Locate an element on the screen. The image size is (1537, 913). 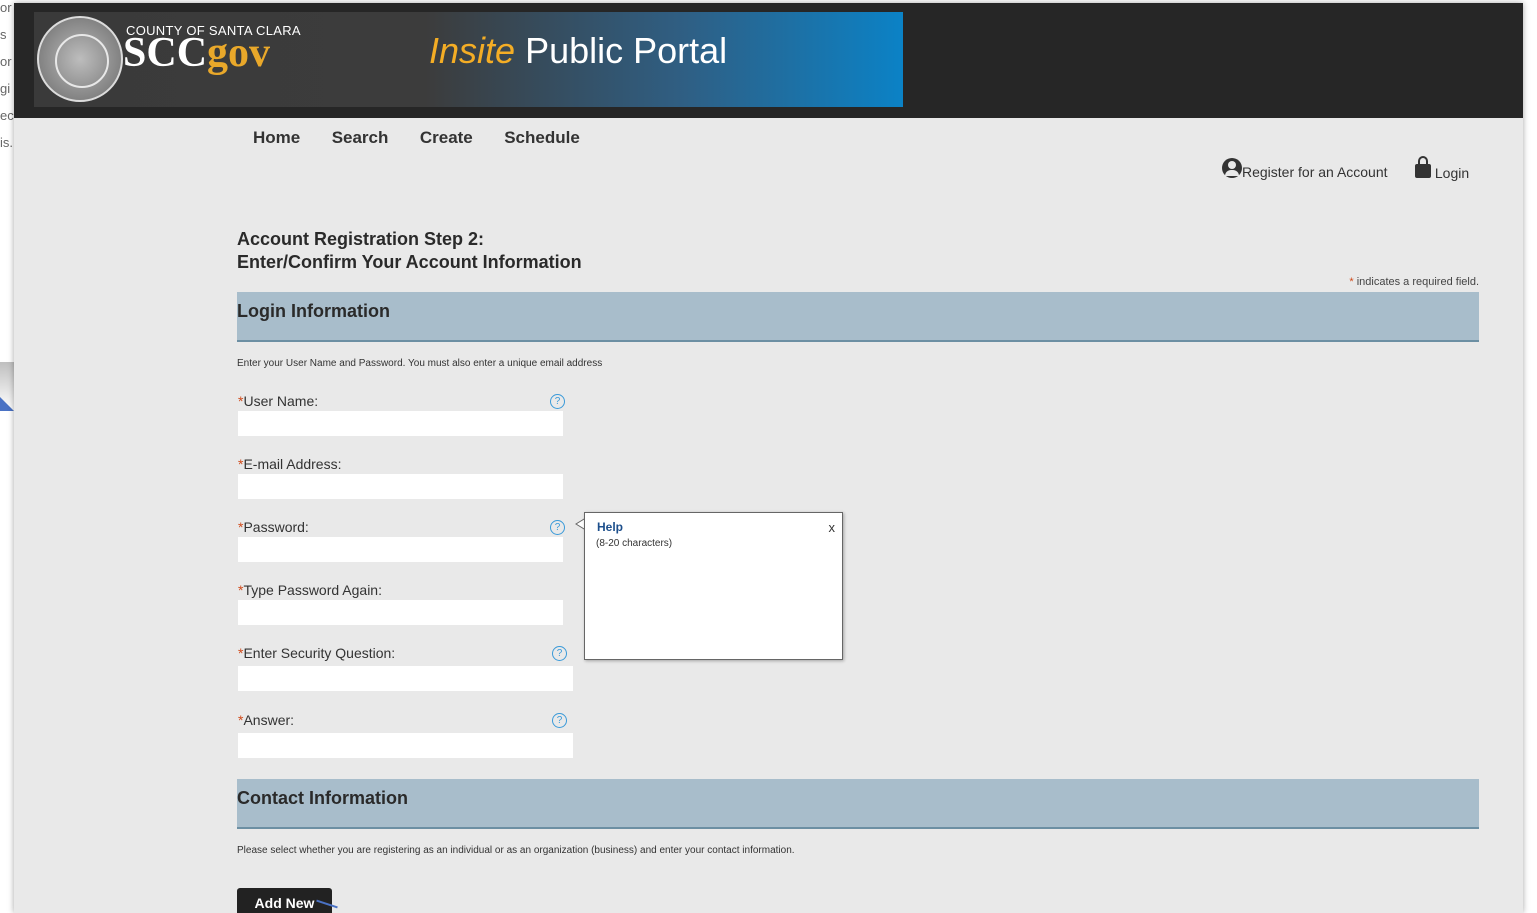
portal-title: Insite Public Portal is located at coordinates (578, 51).